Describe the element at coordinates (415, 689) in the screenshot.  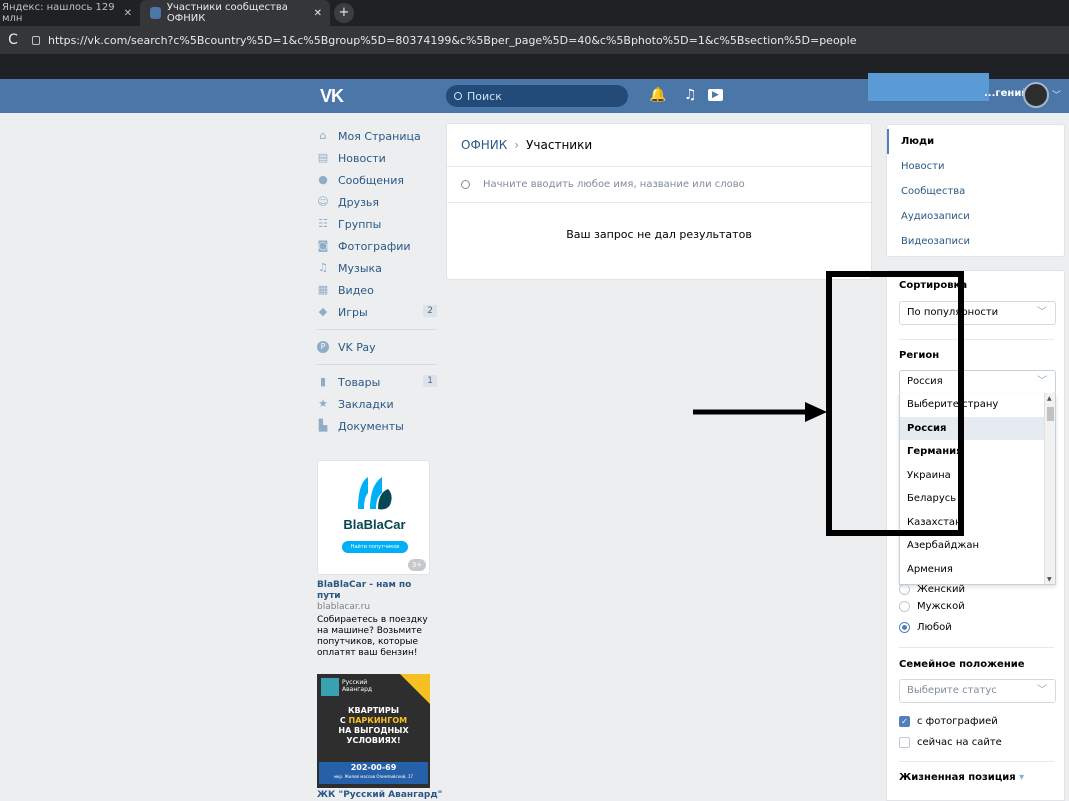
I see `decorative-triangle` at that location.